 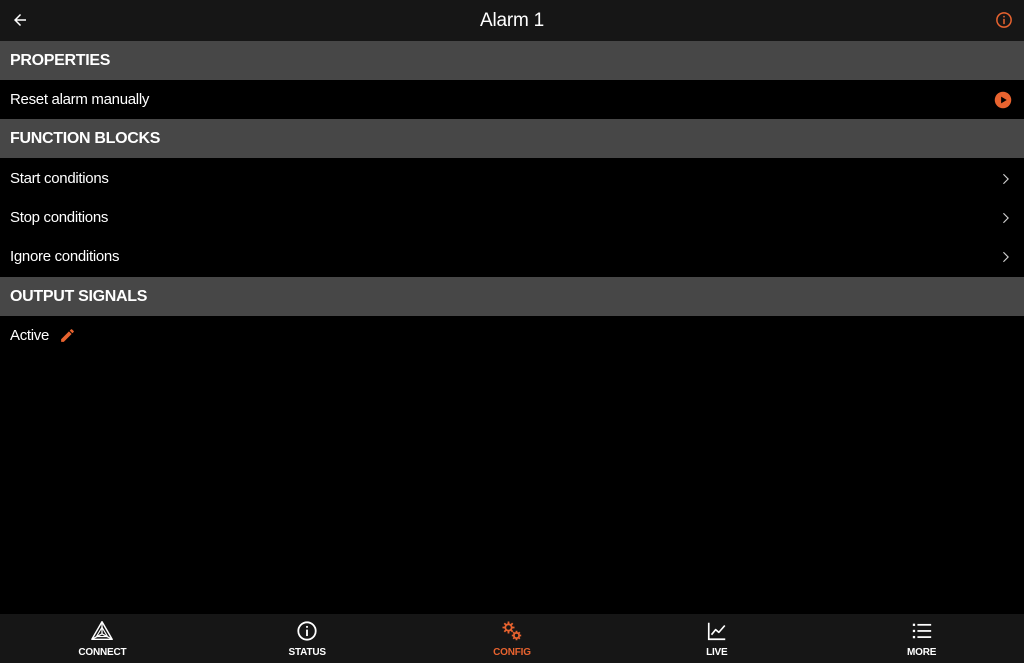 What do you see at coordinates (512, 631) in the screenshot?
I see `gears-icon` at bounding box center [512, 631].